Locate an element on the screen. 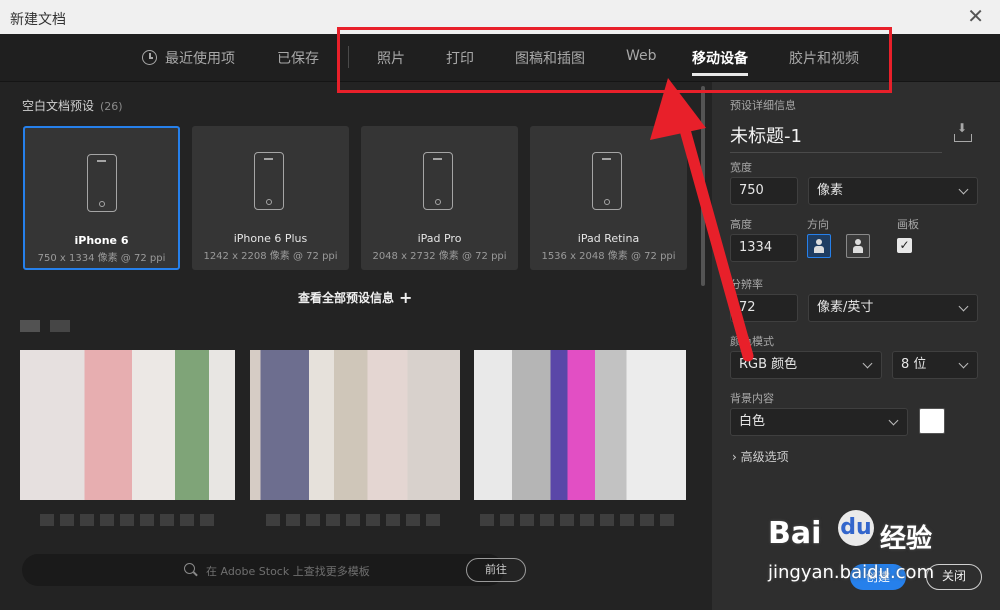 This screenshot has width=1000, height=610. preset-card-iphone6plus: iPhone 6 Plus 1242 x 2208 像素 @ 72 ppi is located at coordinates (270, 198).